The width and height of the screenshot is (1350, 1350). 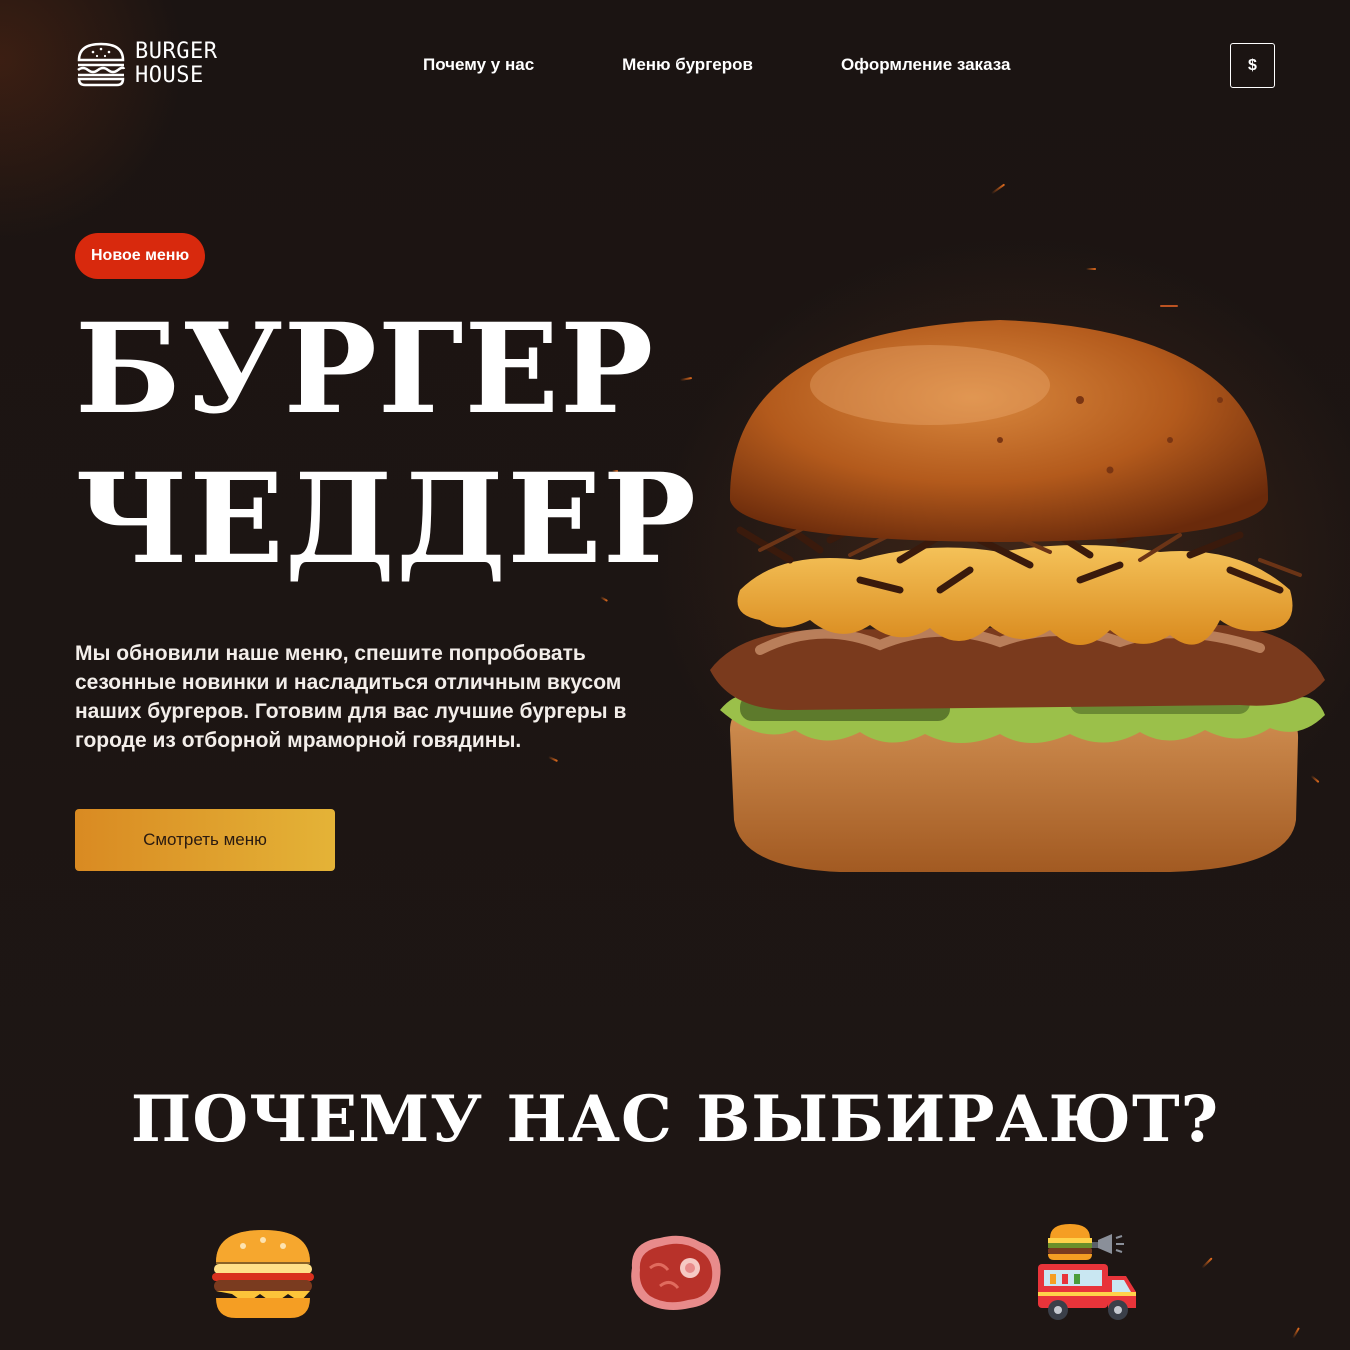 I want to click on steak-icon, so click(x=676, y=1272).